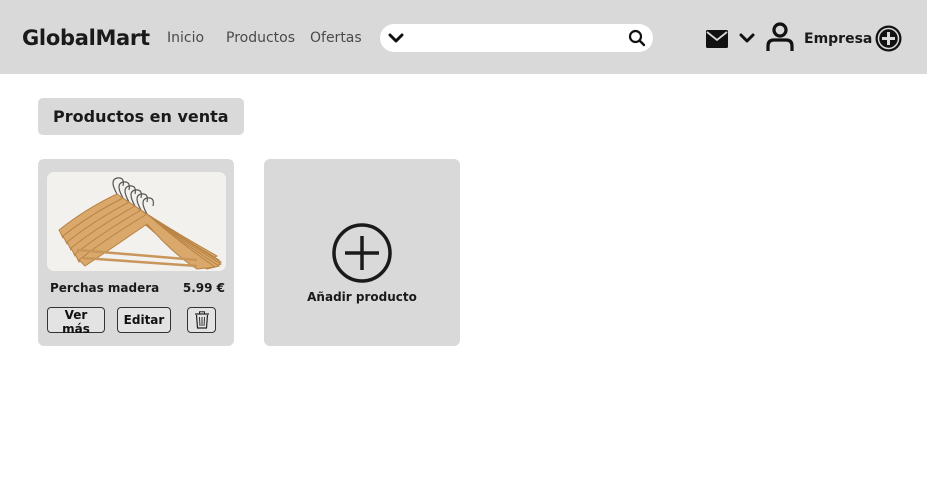 The image size is (927, 478). I want to click on user-icon, so click(780, 37).